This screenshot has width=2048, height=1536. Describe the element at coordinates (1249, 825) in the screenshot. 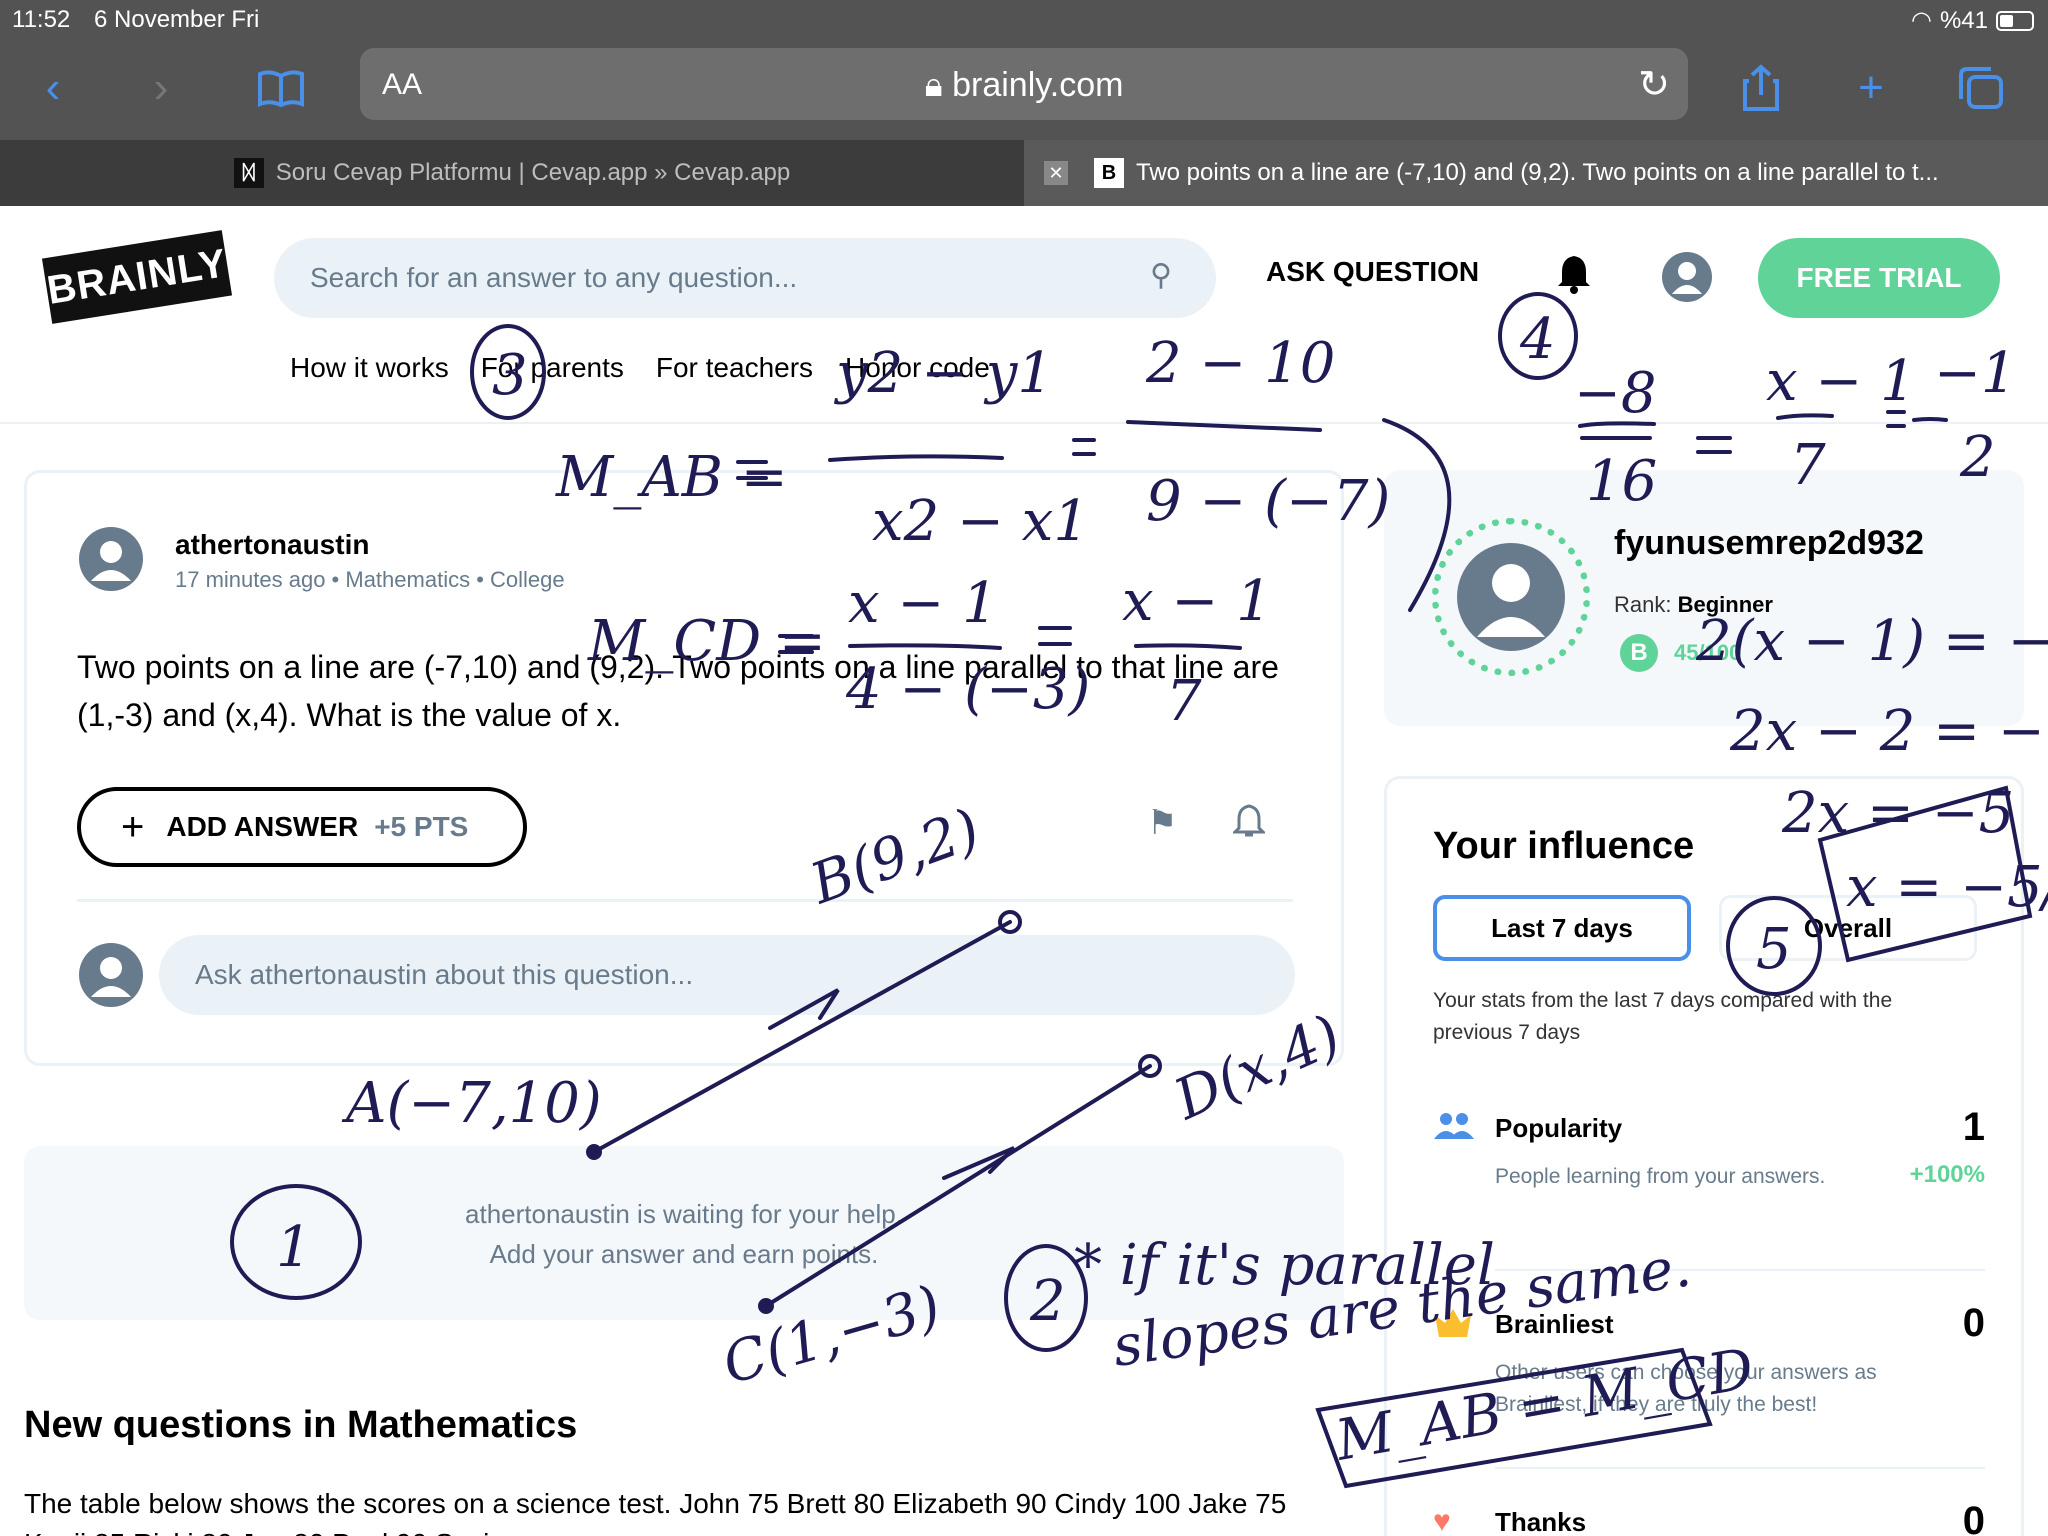

I see `follow-bell-icon` at that location.